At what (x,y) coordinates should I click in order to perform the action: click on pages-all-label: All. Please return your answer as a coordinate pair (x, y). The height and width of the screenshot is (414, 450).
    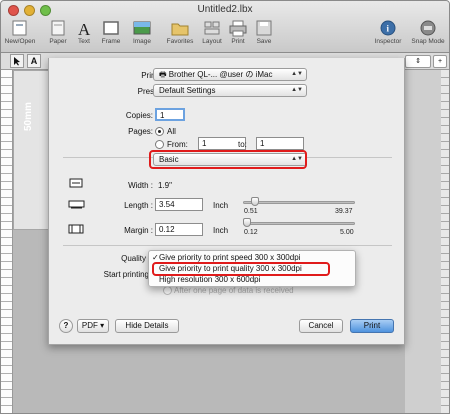
    Looking at the image, I should click on (171, 131).